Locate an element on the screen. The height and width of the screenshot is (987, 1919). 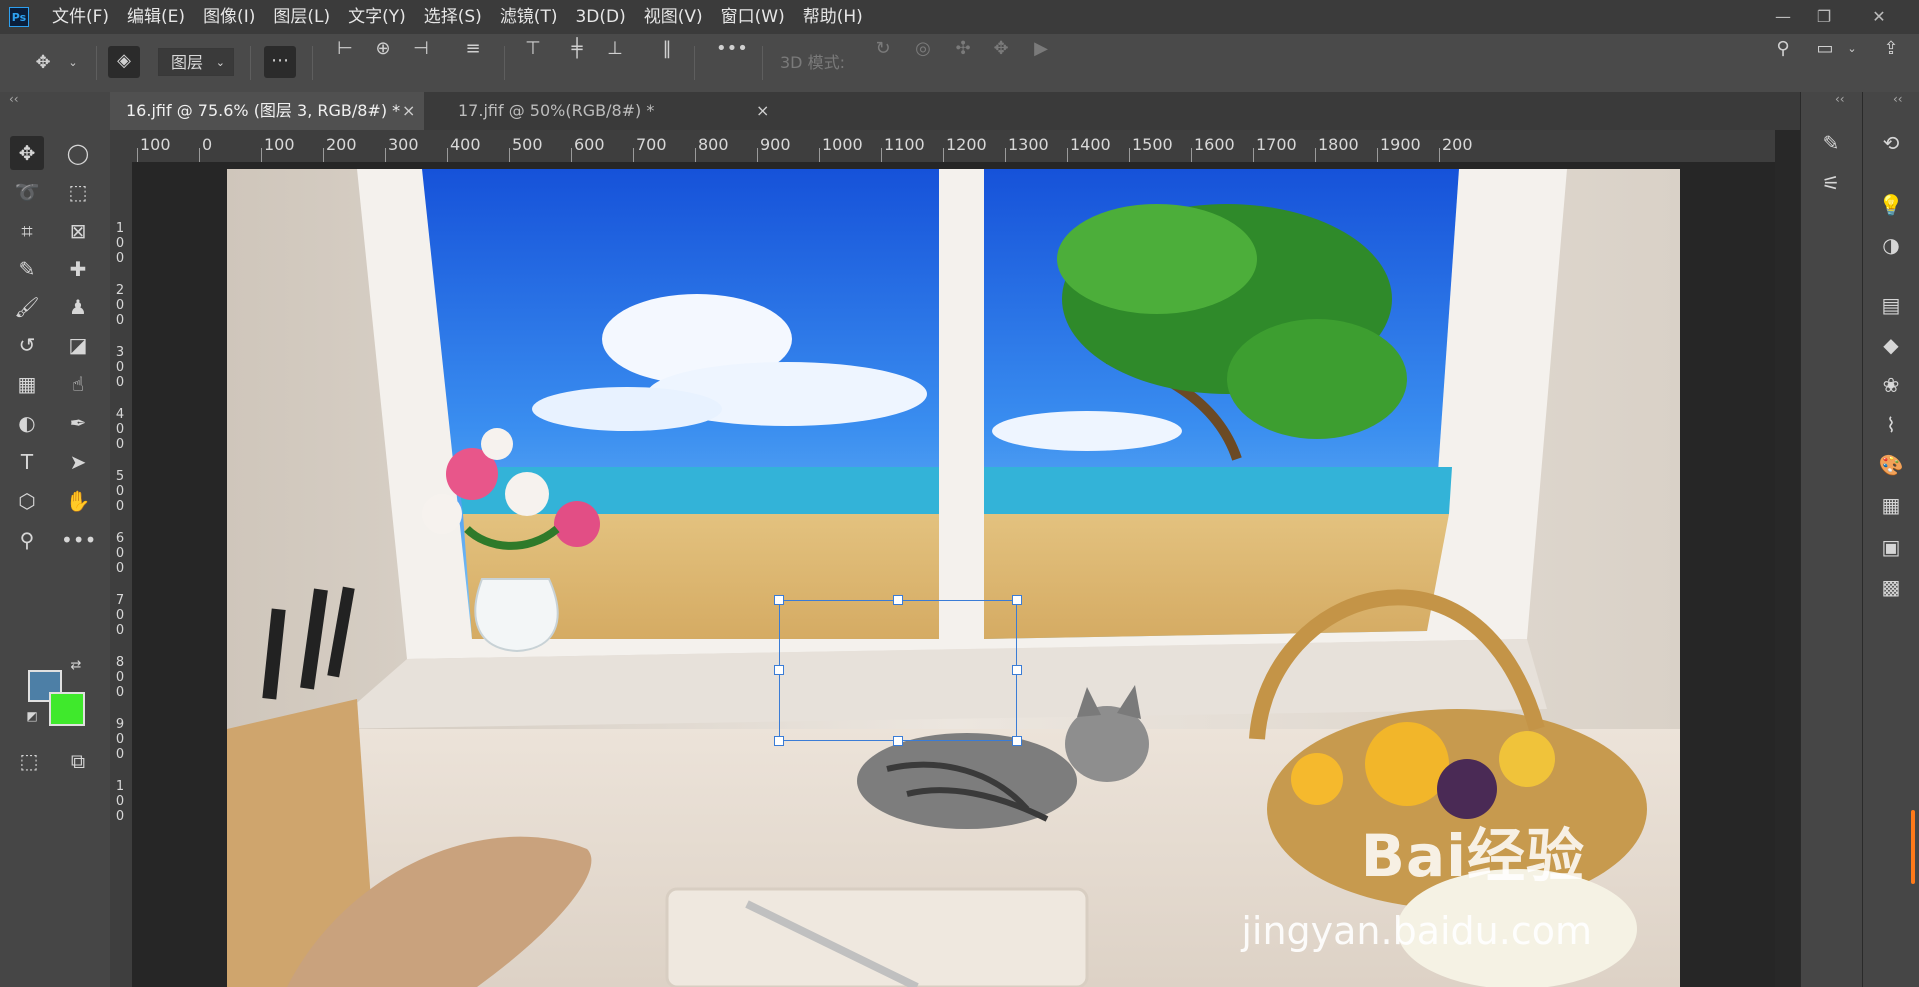
3d-roll-icon: ◎ is located at coordinates (923, 49).